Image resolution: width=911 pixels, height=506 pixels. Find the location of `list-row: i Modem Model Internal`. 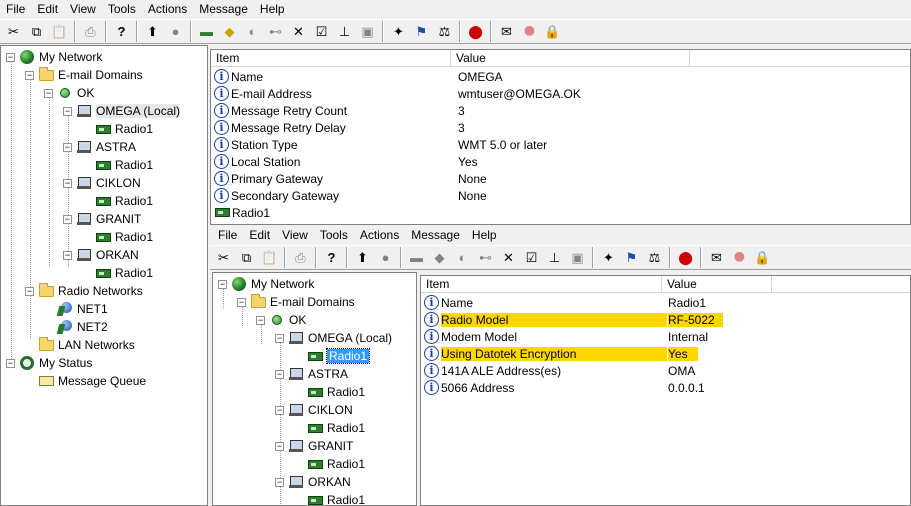

list-row: i Modem Model Internal is located at coordinates (667, 336).